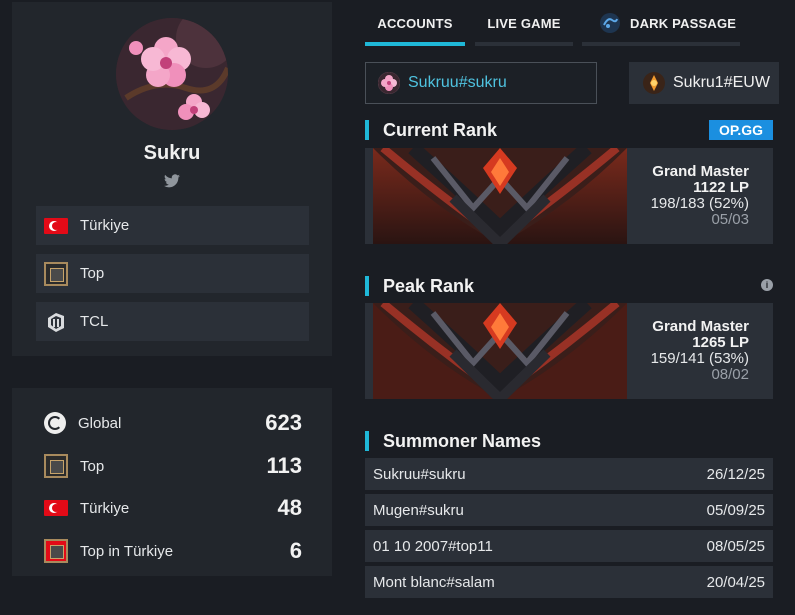 Image resolution: width=795 pixels, height=615 pixels. What do you see at coordinates (735, 474) in the screenshot?
I see `summoner-name-date: 26/12/25` at bounding box center [735, 474].